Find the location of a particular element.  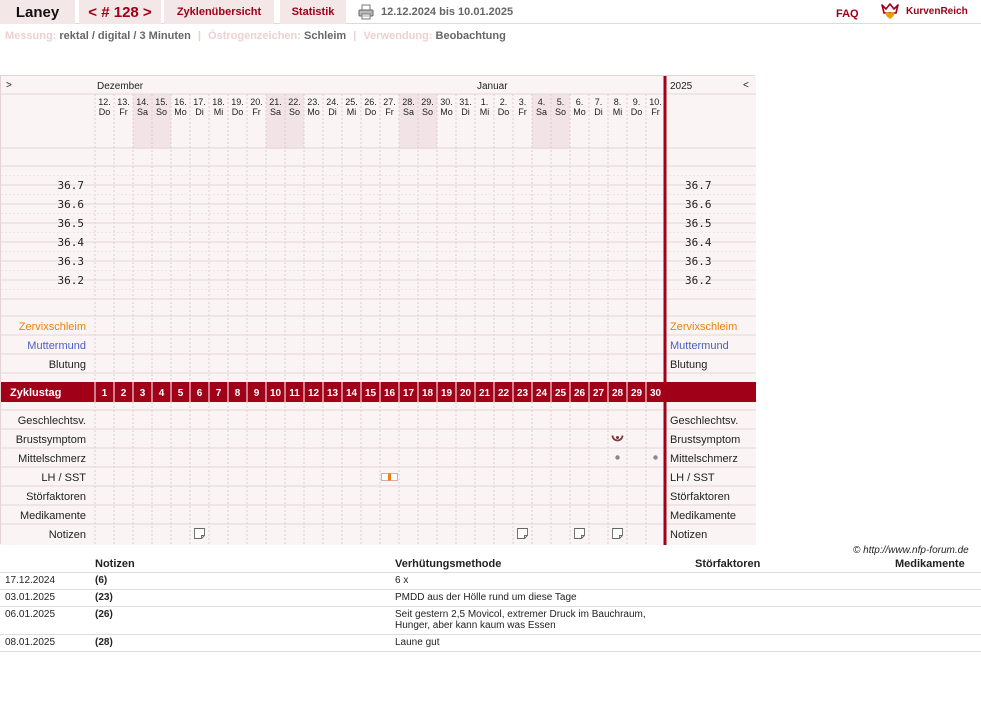

cycle-day-number: 18 is located at coordinates (428, 393).